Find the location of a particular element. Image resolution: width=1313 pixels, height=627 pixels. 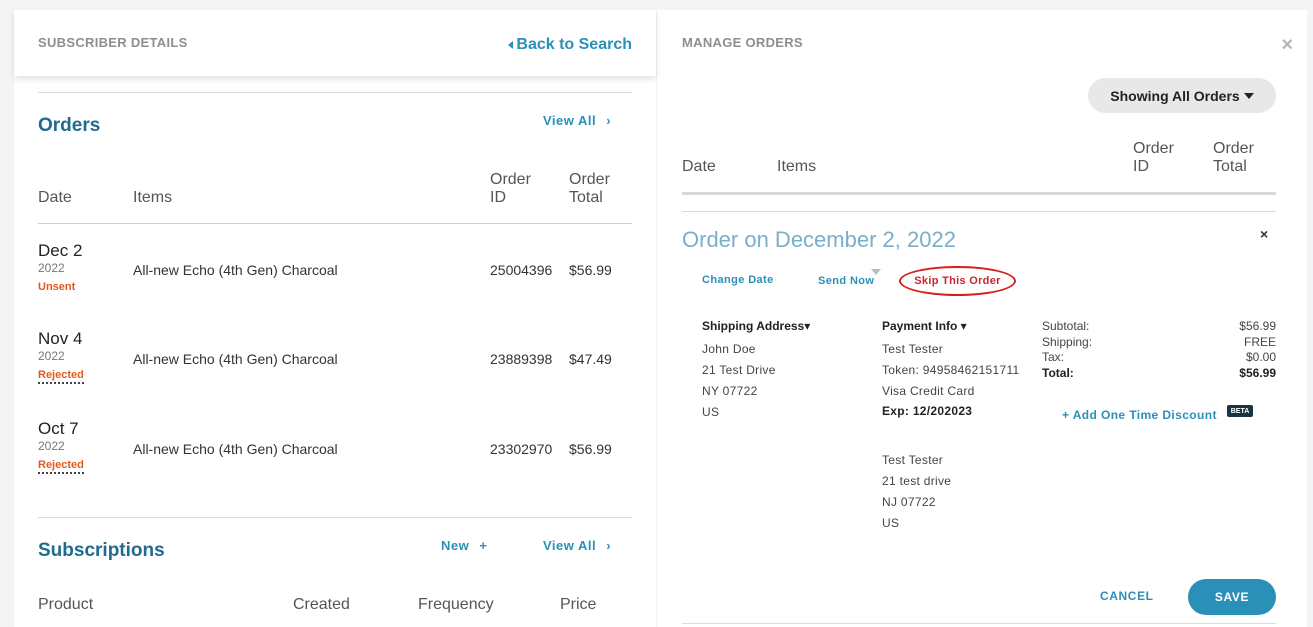

tax-value: $0.00 is located at coordinates (1260, 357).